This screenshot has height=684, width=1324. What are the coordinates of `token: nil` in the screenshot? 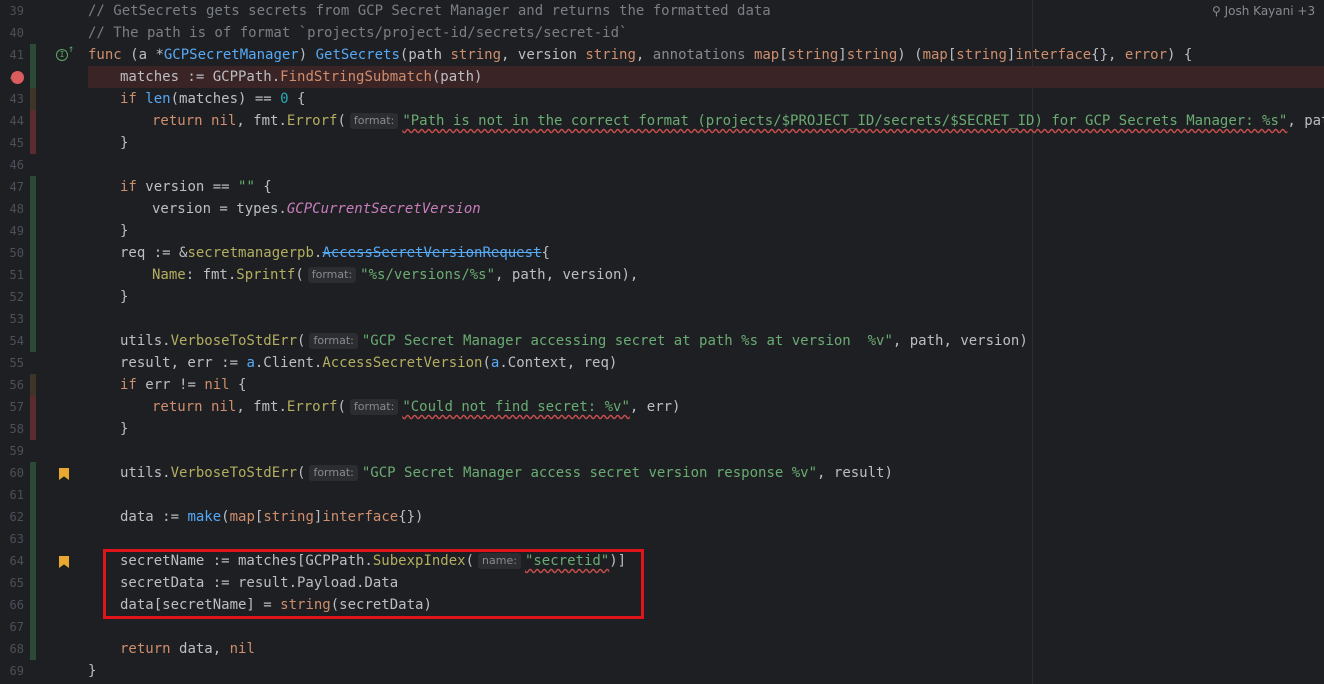 It's located at (217, 385).